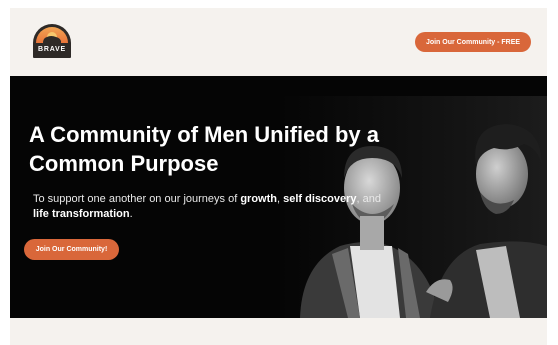  Describe the element at coordinates (258, 199) in the screenshot. I see `subtitle-growth: growth` at that location.